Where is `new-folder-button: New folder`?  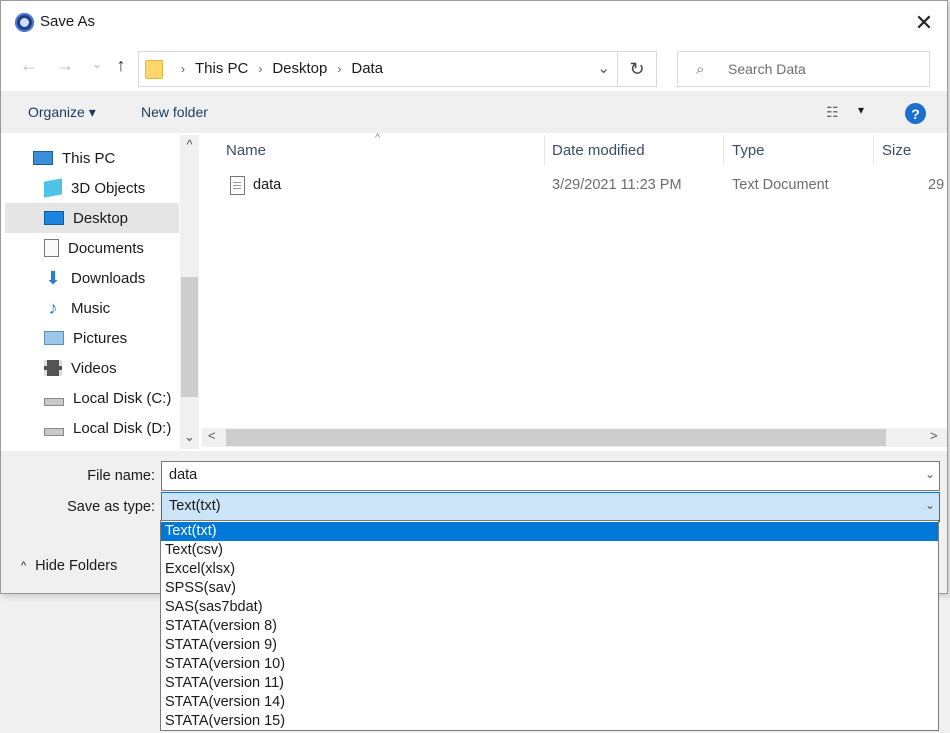
new-folder-button: New folder is located at coordinates (174, 112).